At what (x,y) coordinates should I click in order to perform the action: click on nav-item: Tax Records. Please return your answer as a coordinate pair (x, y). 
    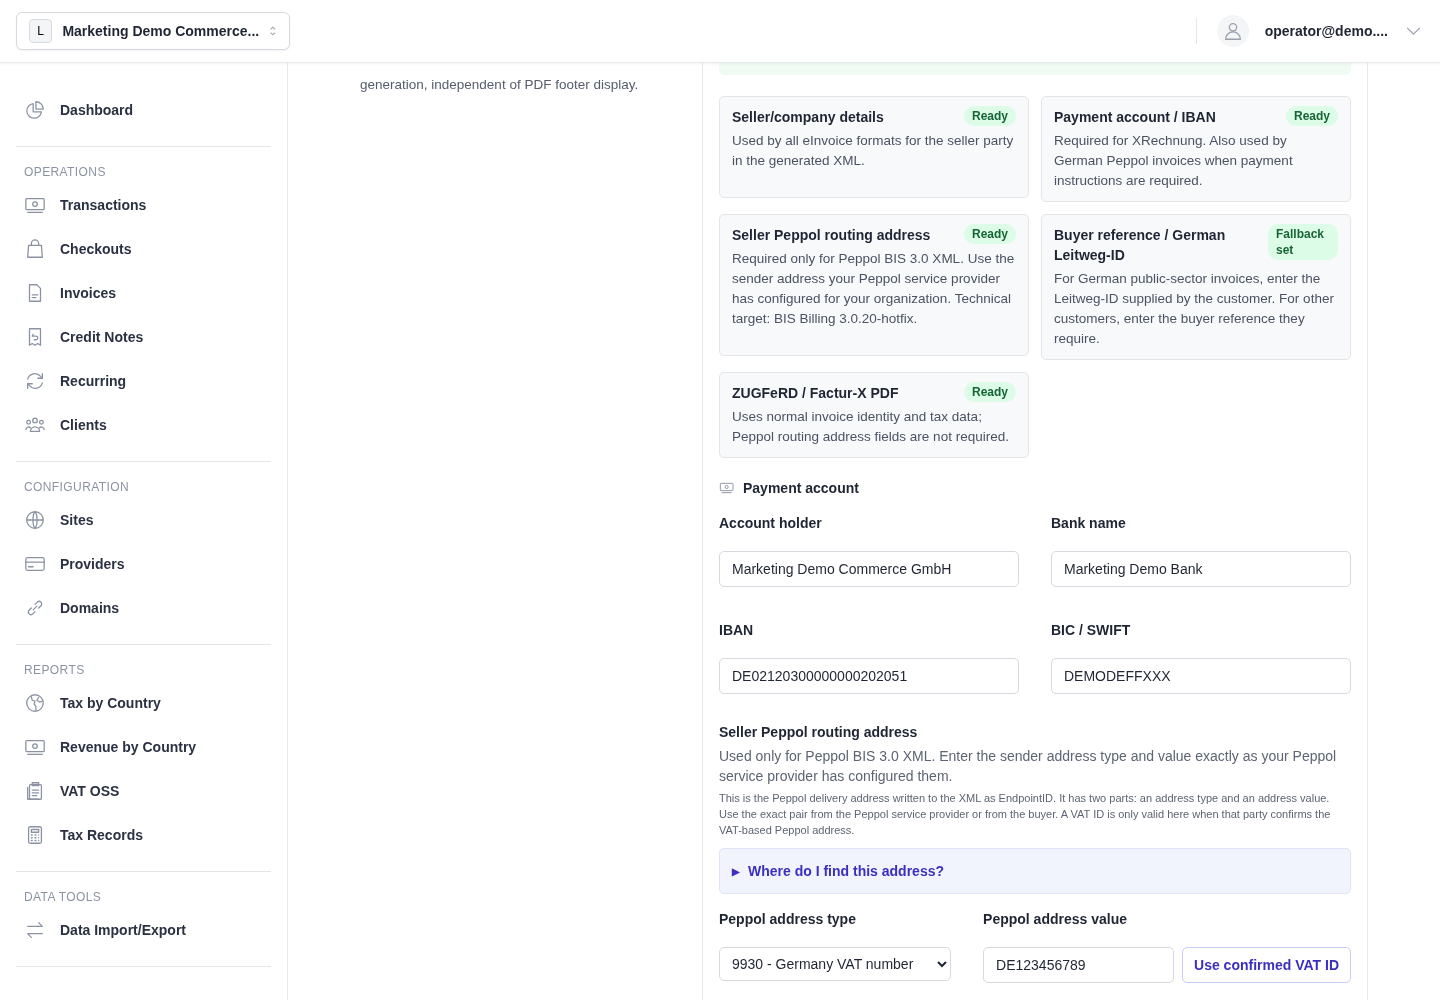
    Looking at the image, I should click on (143, 835).